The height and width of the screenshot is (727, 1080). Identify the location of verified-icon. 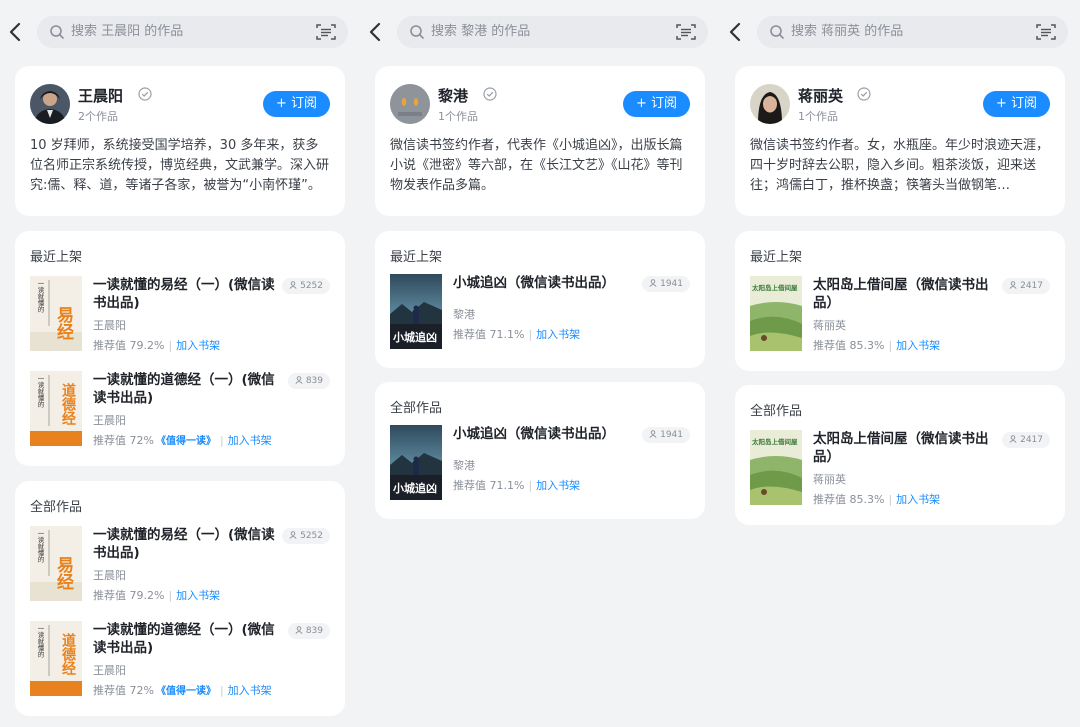
(864, 94).